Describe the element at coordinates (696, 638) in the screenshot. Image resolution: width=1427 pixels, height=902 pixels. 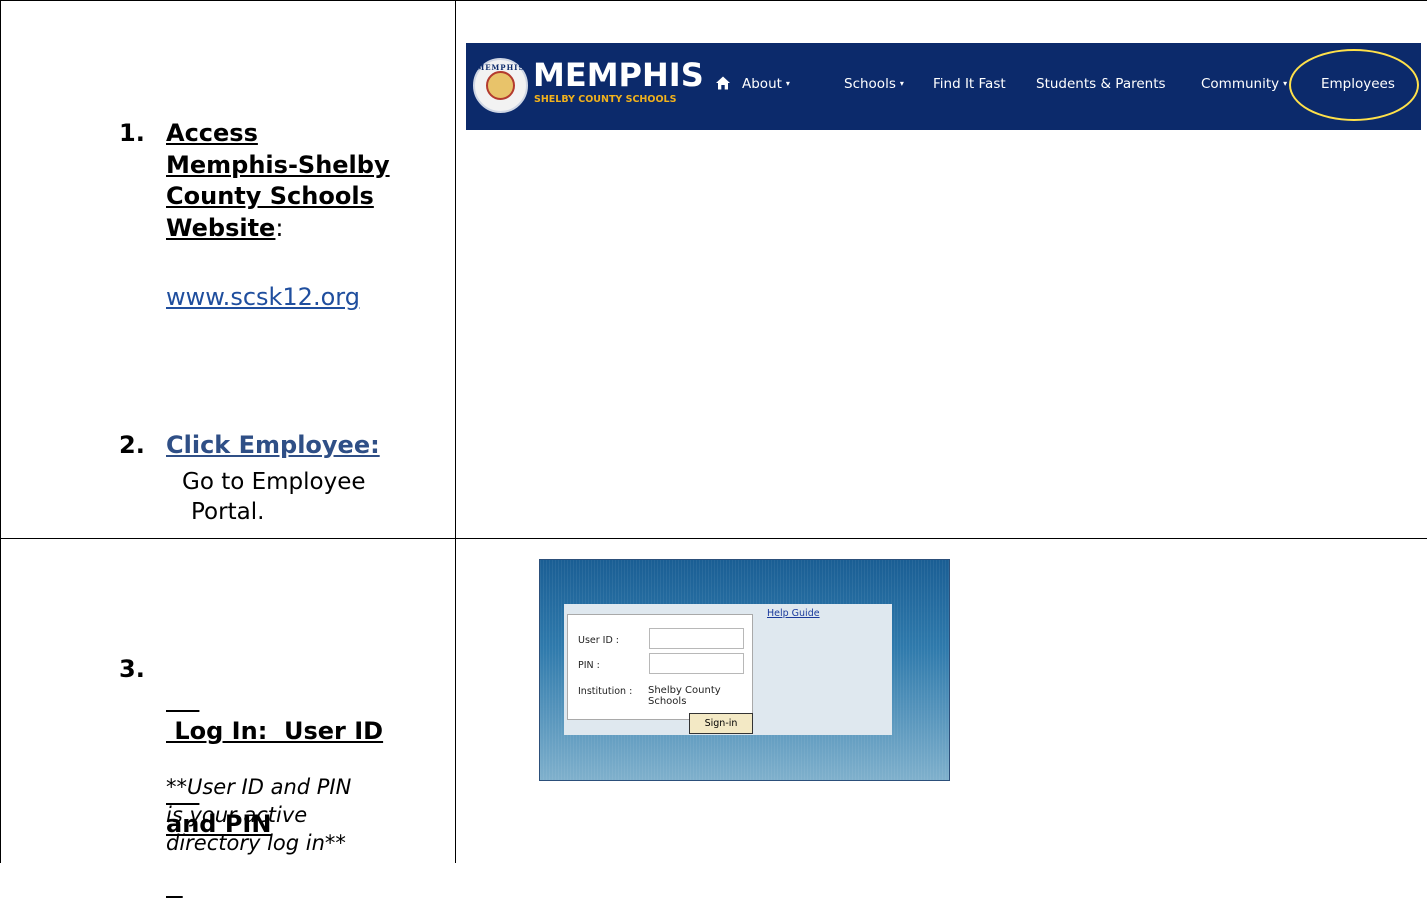
I see `user-id-field` at that location.